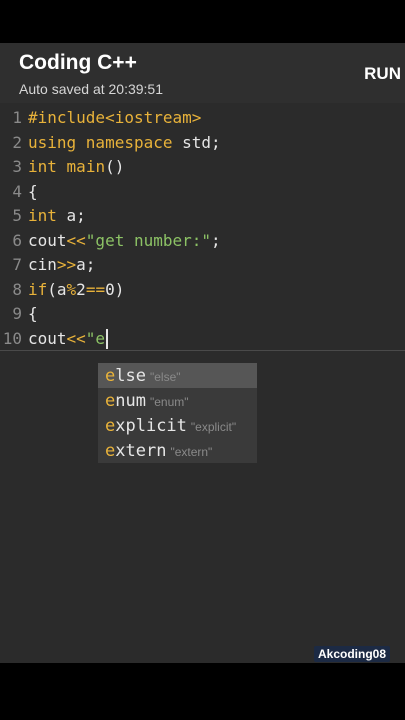  I want to click on suggestion-rest: xtern, so click(141, 451).